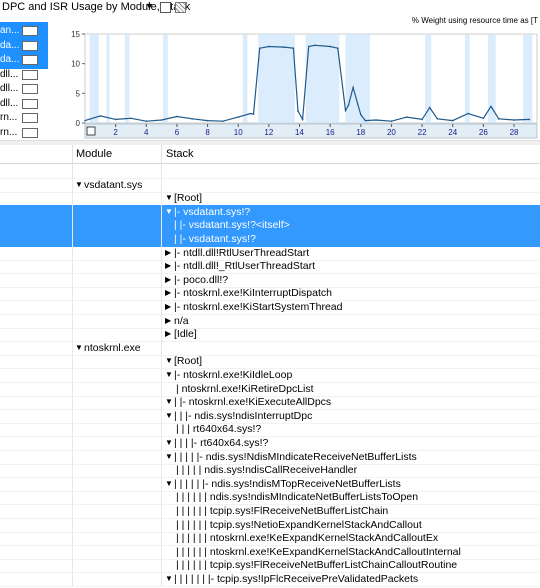 The height and width of the screenshot is (588, 540). What do you see at coordinates (180, 7) in the screenshot?
I see `graph-settings-icon` at bounding box center [180, 7].